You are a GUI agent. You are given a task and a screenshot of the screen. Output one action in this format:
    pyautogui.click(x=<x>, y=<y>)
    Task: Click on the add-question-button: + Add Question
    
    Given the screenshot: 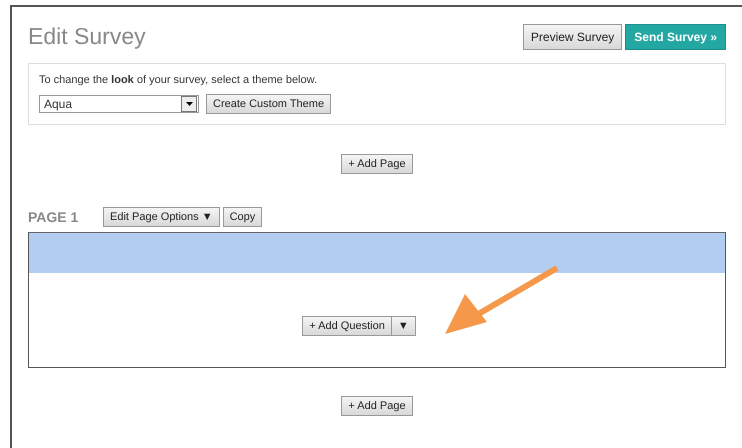 What is the action you would take?
    pyautogui.click(x=346, y=326)
    